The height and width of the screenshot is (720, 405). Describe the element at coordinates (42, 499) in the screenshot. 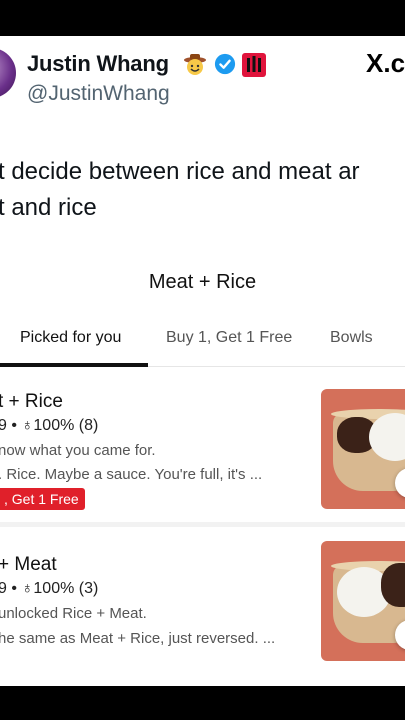

I see `promo-badge: , Get 1 Free` at that location.